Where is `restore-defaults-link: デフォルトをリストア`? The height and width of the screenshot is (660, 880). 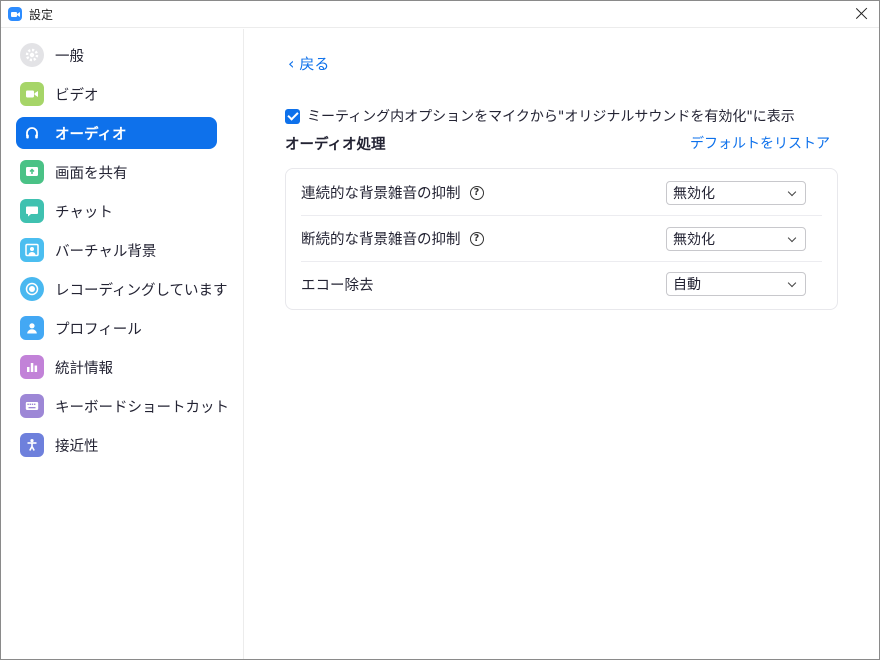
restore-defaults-link: デフォルトをリストア is located at coordinates (760, 143).